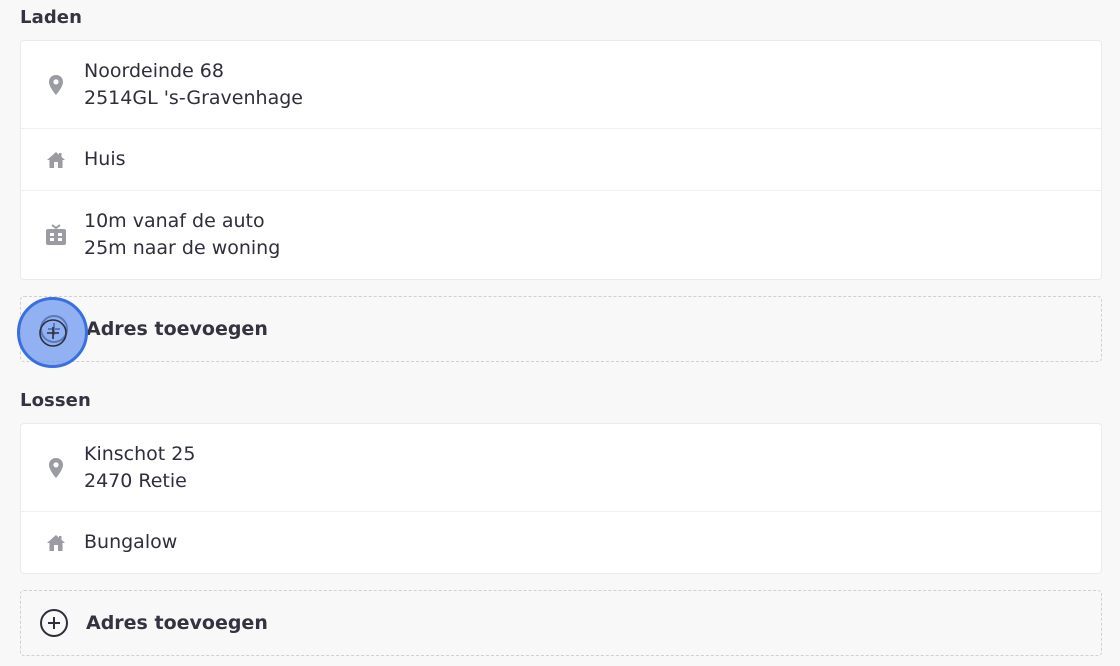 The width and height of the screenshot is (1120, 666). Describe the element at coordinates (51, 17) in the screenshot. I see `section-title-laden: Laden` at that location.